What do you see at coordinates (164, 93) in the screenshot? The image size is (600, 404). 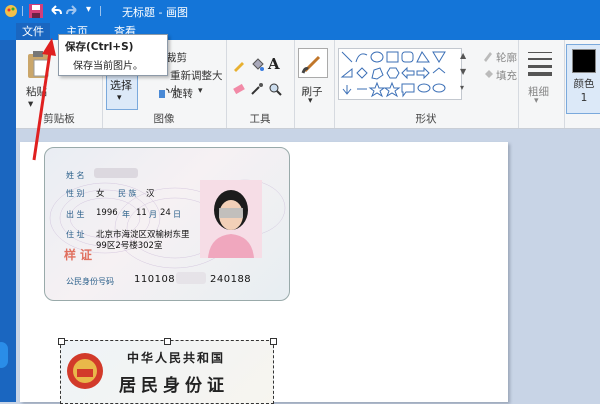 I see `rotate-icon` at bounding box center [164, 93].